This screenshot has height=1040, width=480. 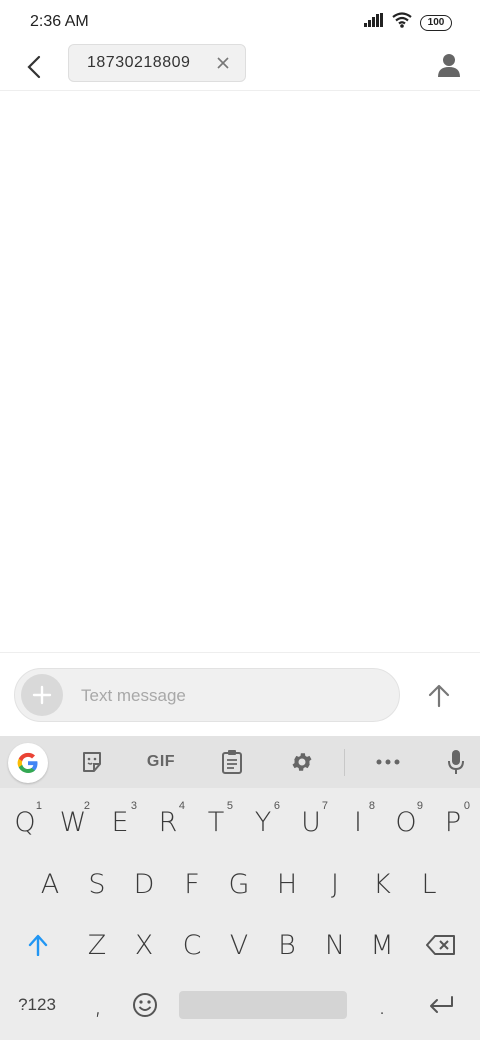 I want to click on back-arrow-icon, so click(x=34, y=67).